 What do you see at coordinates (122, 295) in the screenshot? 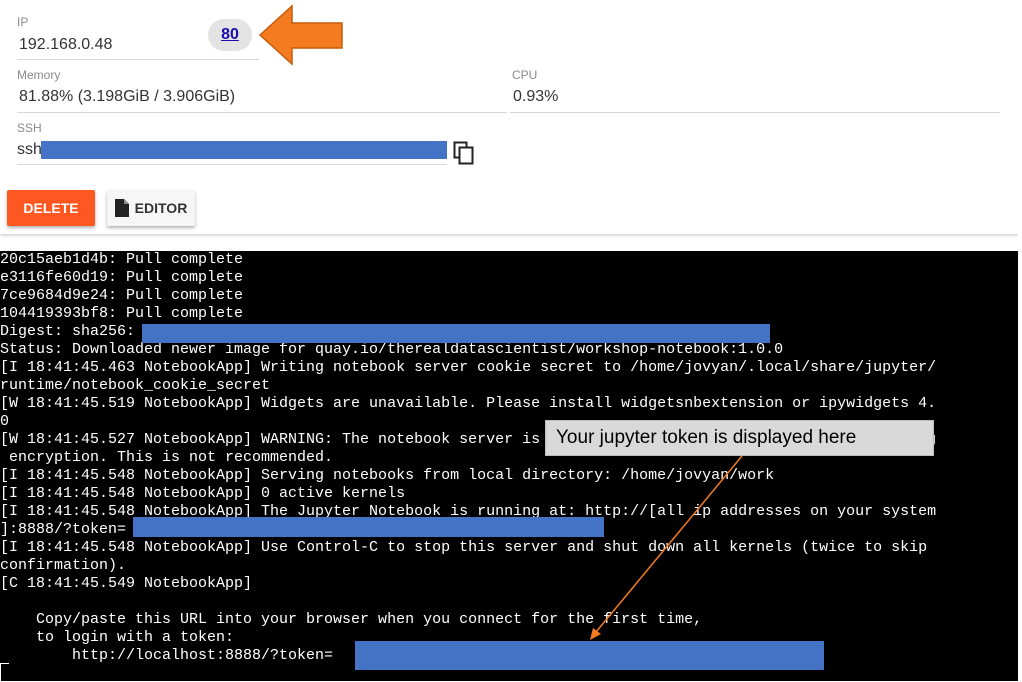
I see `terminal-line: 7ce9684d9e24: Pull complete` at bounding box center [122, 295].